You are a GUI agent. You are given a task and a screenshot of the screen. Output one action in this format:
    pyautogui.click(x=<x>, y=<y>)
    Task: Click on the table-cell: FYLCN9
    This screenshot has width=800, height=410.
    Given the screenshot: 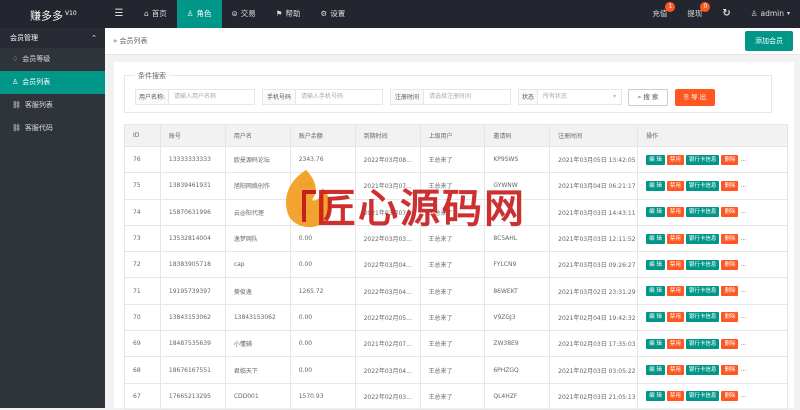 What is the action you would take?
    pyautogui.click(x=517, y=265)
    